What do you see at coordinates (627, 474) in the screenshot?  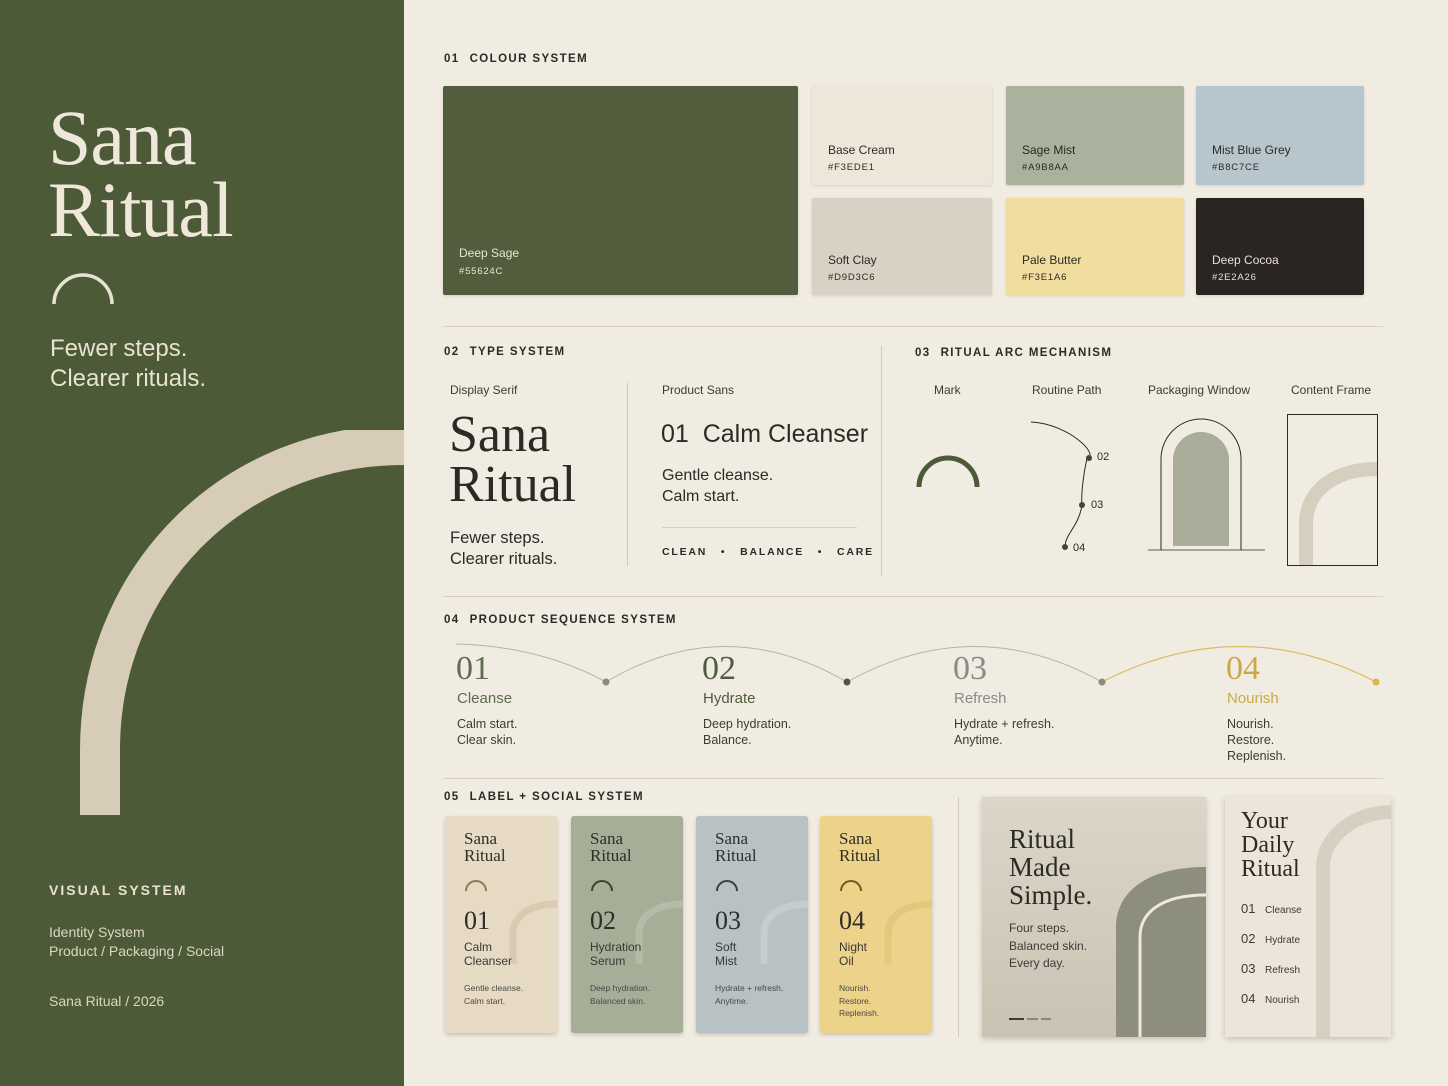 I see `column-divider` at bounding box center [627, 474].